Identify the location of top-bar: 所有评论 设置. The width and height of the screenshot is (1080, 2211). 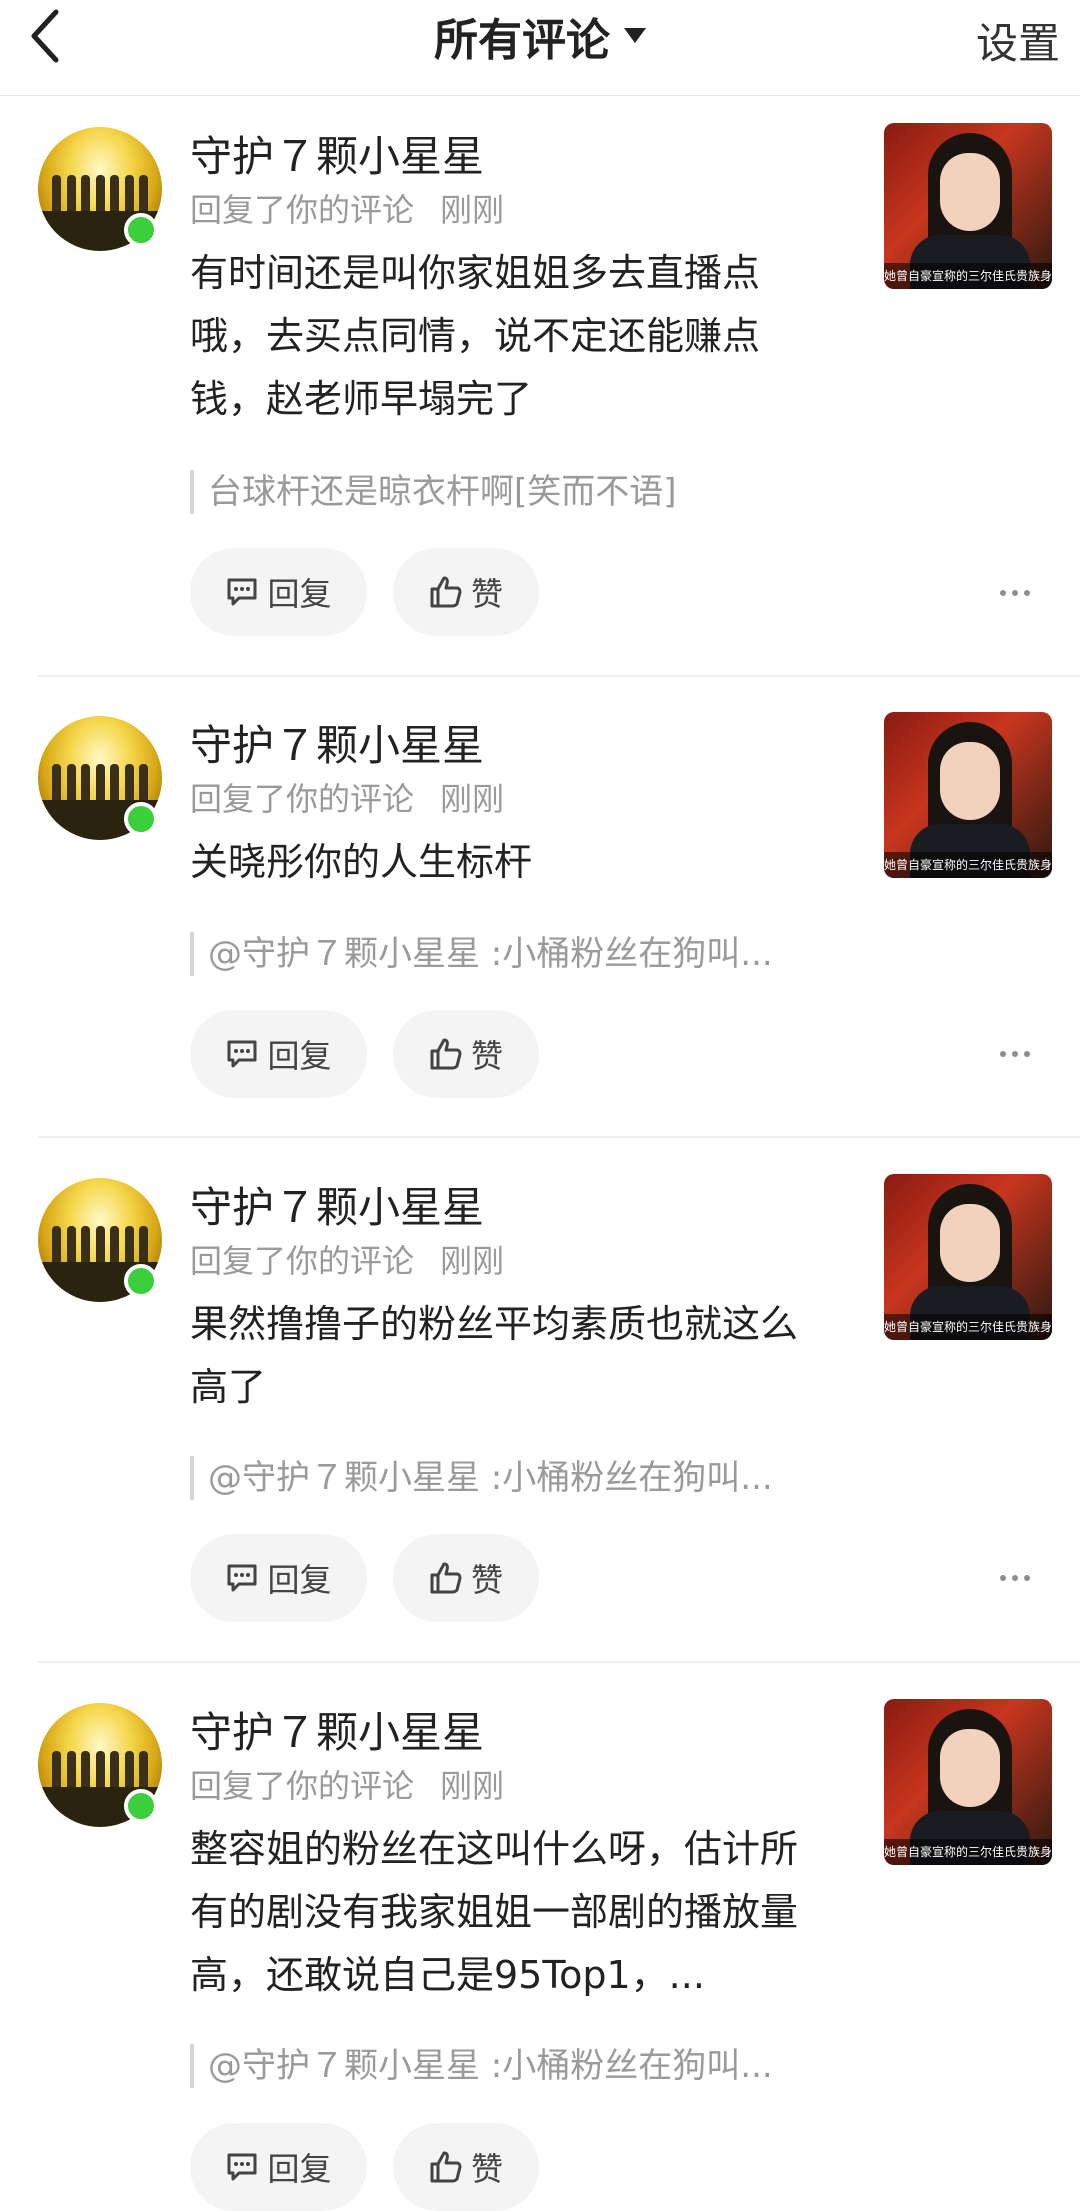
(540, 48).